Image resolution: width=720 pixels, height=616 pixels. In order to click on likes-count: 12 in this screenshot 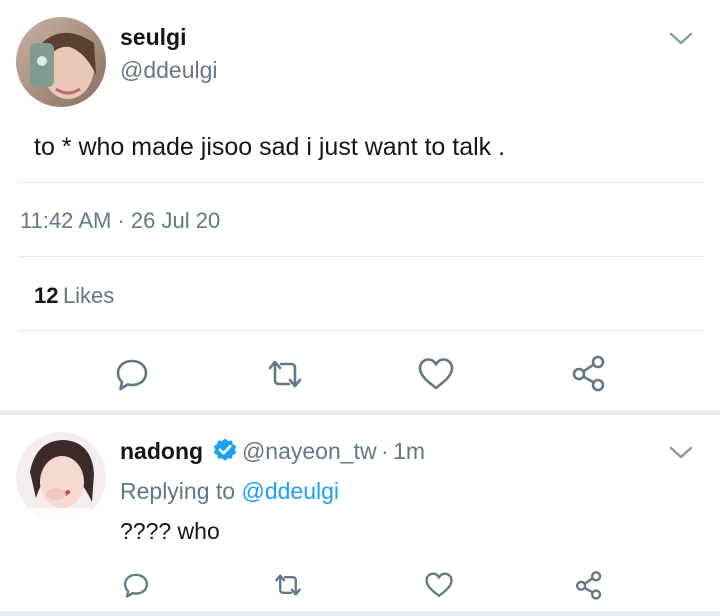, I will do `click(46, 295)`.